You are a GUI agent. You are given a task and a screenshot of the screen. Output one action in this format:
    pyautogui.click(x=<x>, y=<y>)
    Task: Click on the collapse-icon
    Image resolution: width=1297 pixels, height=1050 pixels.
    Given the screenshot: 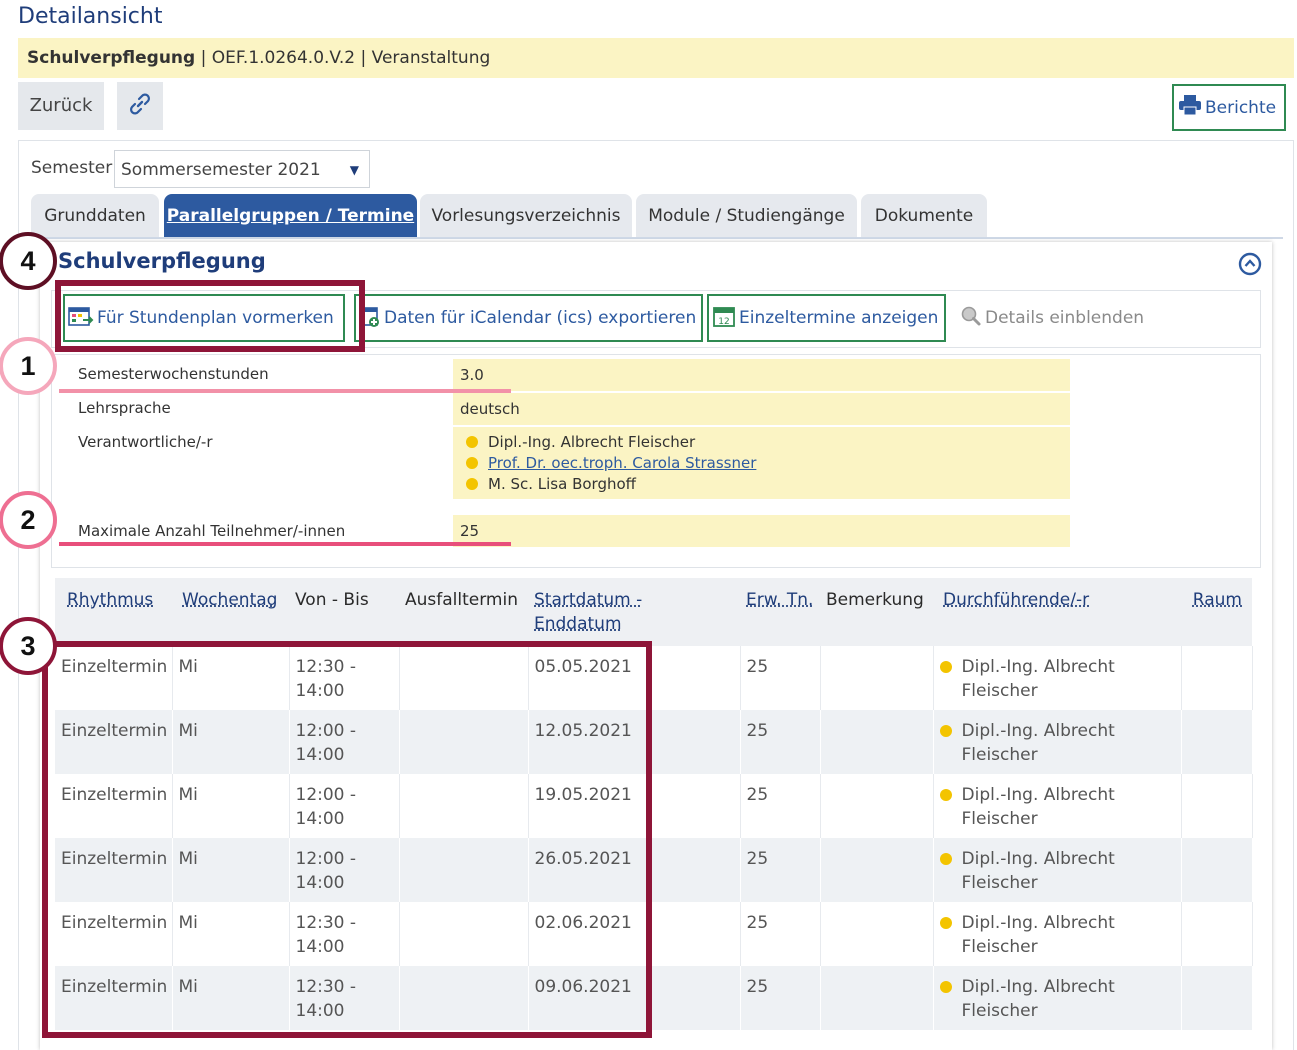 What is the action you would take?
    pyautogui.click(x=1250, y=266)
    